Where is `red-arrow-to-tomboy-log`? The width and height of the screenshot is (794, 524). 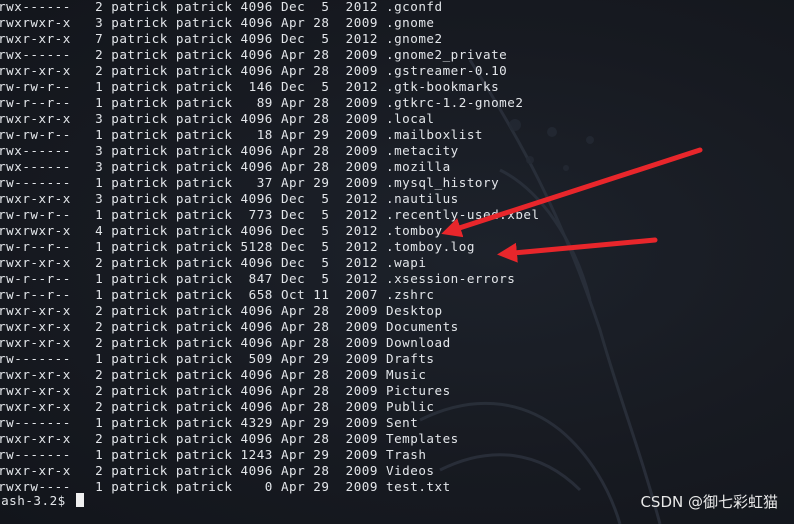
red-arrow-to-tomboy-log is located at coordinates (577, 250).